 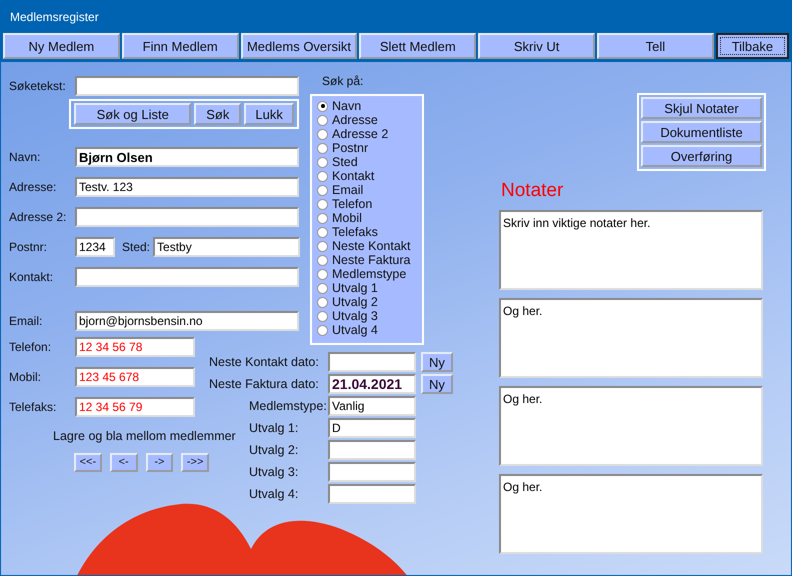 What do you see at coordinates (655, 46) in the screenshot?
I see `toolbar-button: Tell` at bounding box center [655, 46].